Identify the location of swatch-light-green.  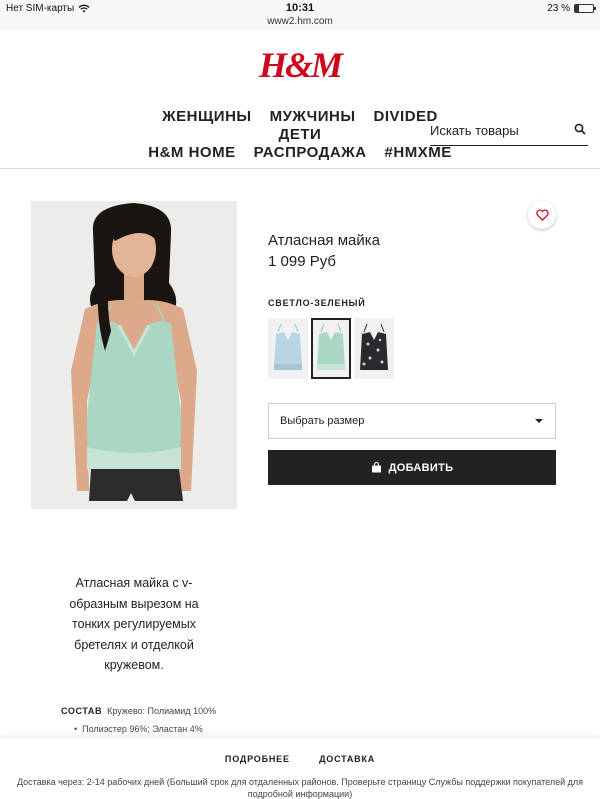
(331, 348).